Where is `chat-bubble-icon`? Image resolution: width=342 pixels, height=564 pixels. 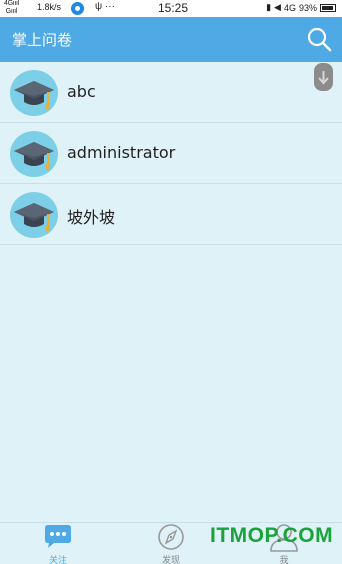 chat-bubble-icon is located at coordinates (58, 536).